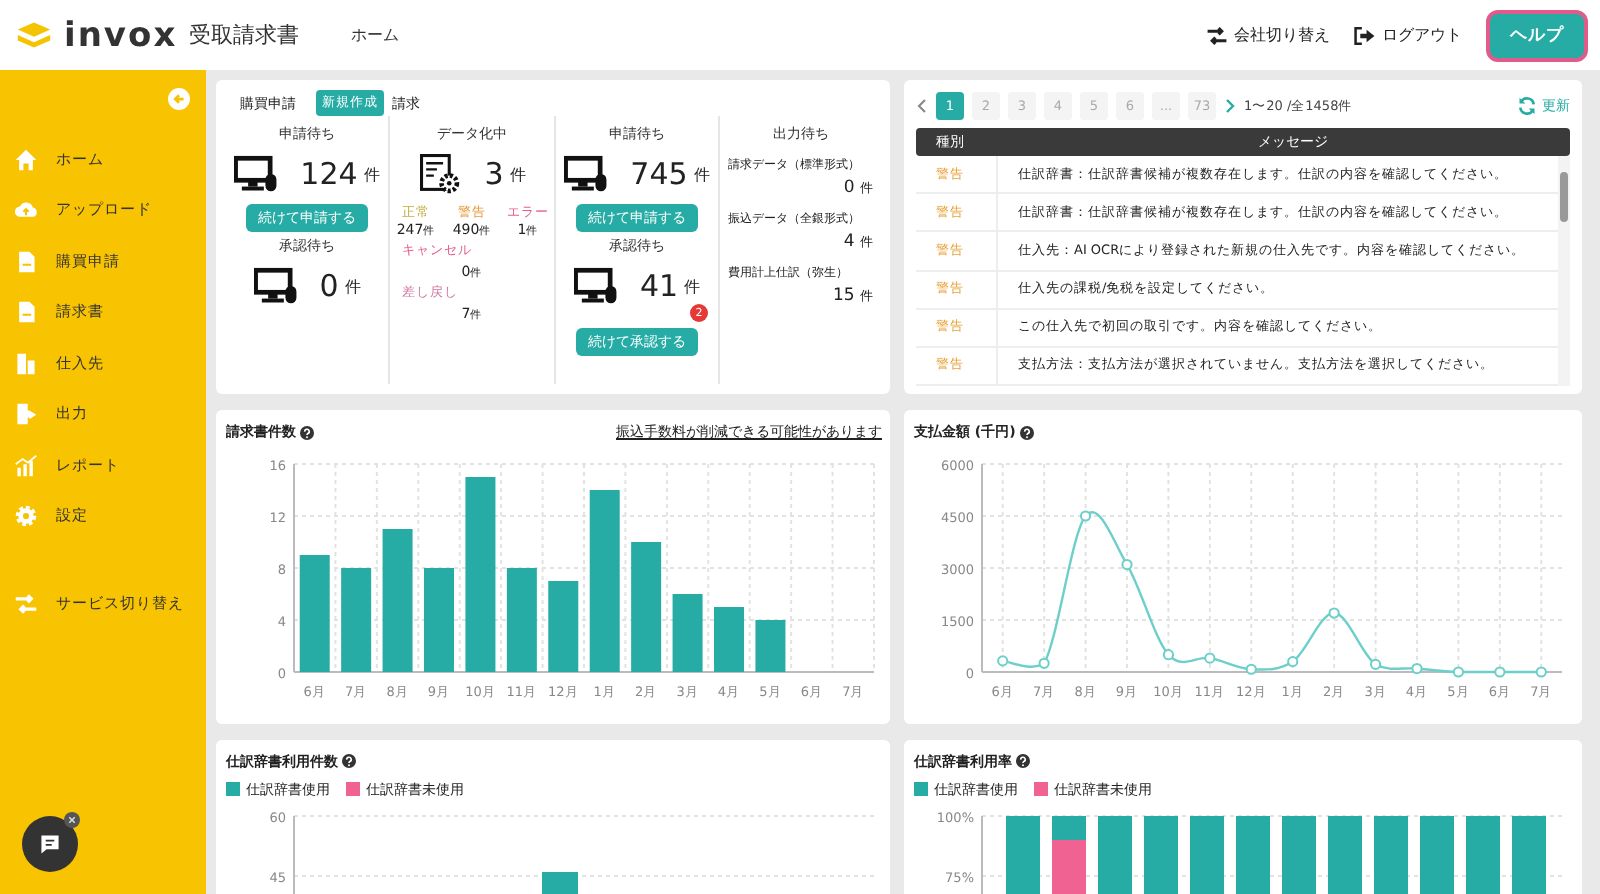  What do you see at coordinates (26, 414) in the screenshot?
I see `export-icon` at bounding box center [26, 414].